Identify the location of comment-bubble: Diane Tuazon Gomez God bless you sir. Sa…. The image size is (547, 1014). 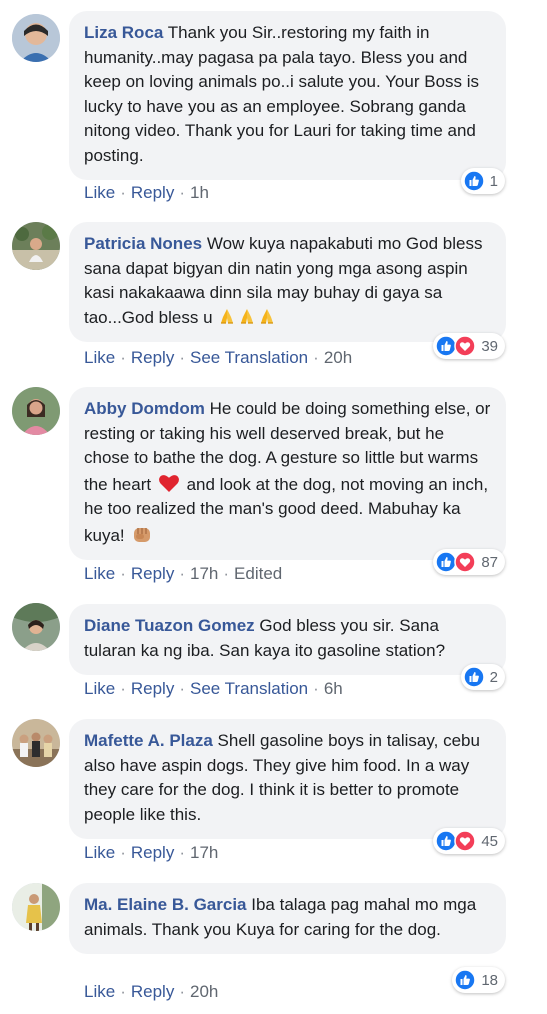
(287, 639).